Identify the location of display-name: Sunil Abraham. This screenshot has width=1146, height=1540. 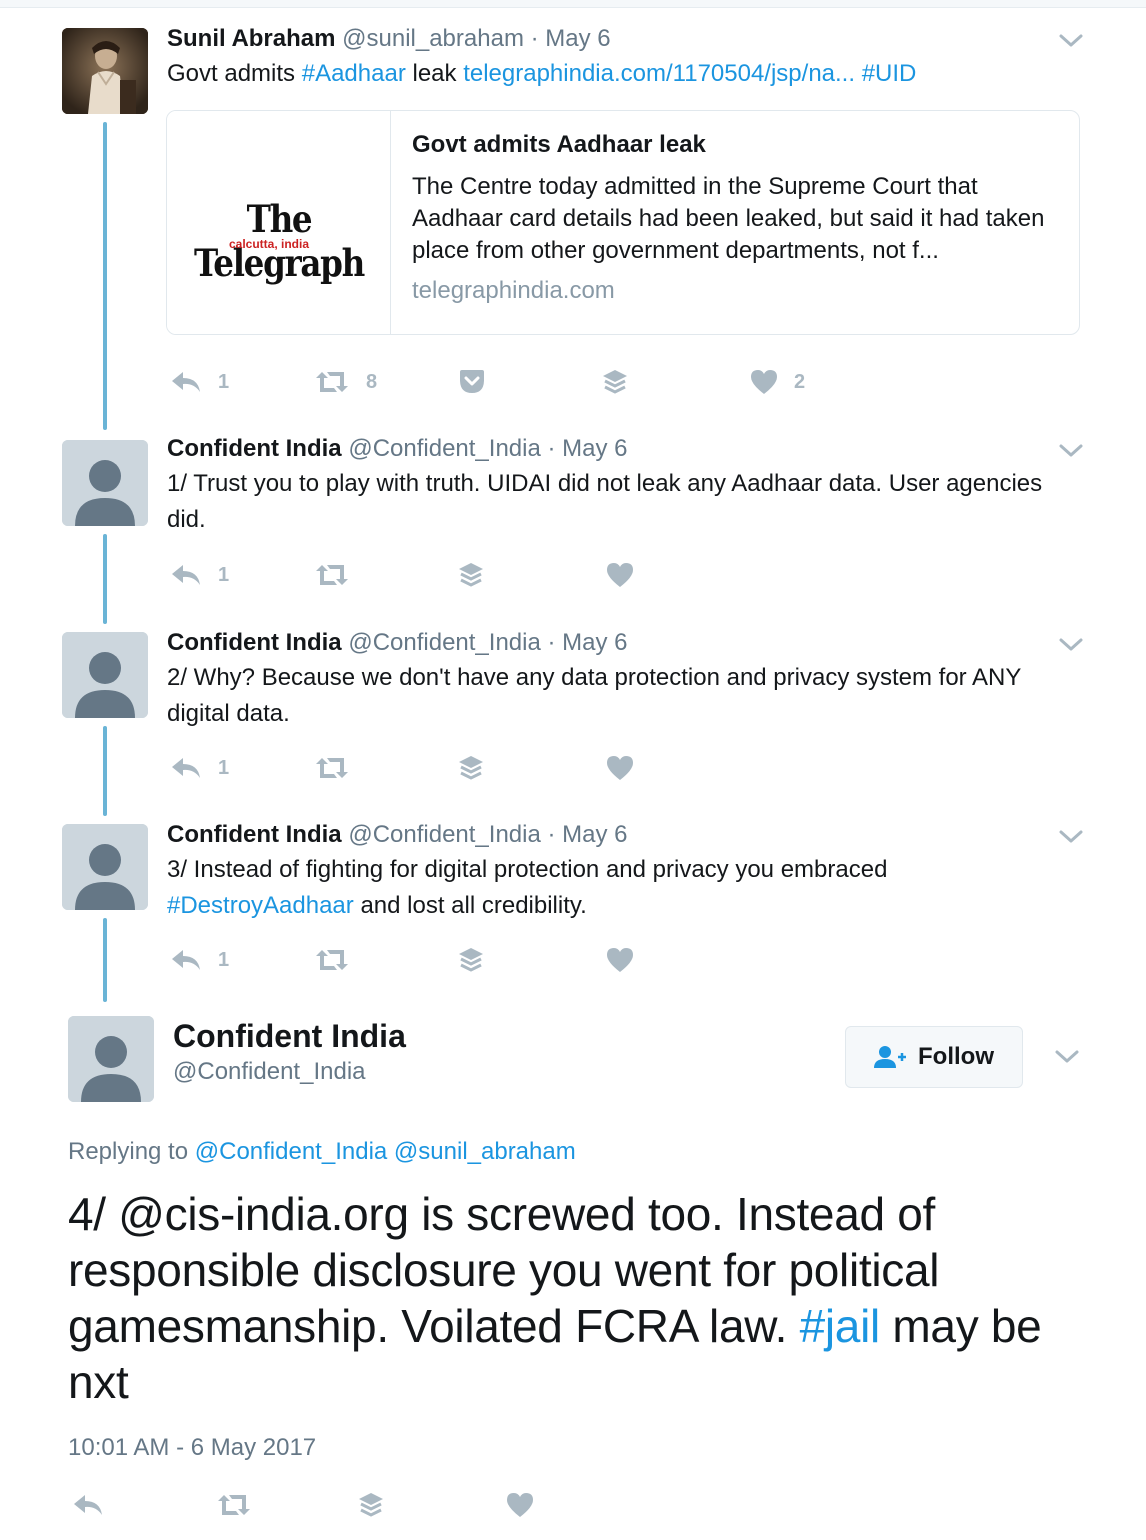
(251, 38).